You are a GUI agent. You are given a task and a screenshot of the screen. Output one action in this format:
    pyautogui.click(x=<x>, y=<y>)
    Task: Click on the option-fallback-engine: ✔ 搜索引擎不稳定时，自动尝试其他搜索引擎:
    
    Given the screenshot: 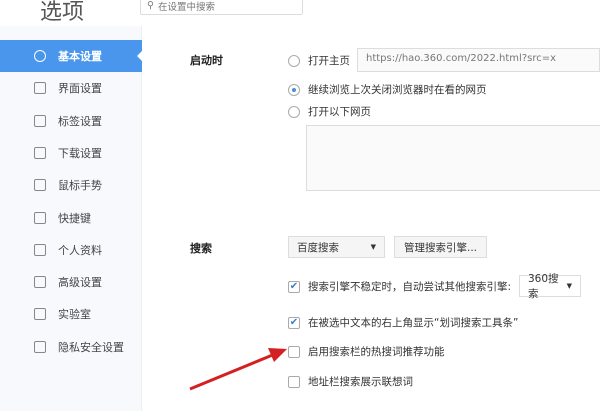 What is the action you would take?
    pyautogui.click(x=399, y=286)
    